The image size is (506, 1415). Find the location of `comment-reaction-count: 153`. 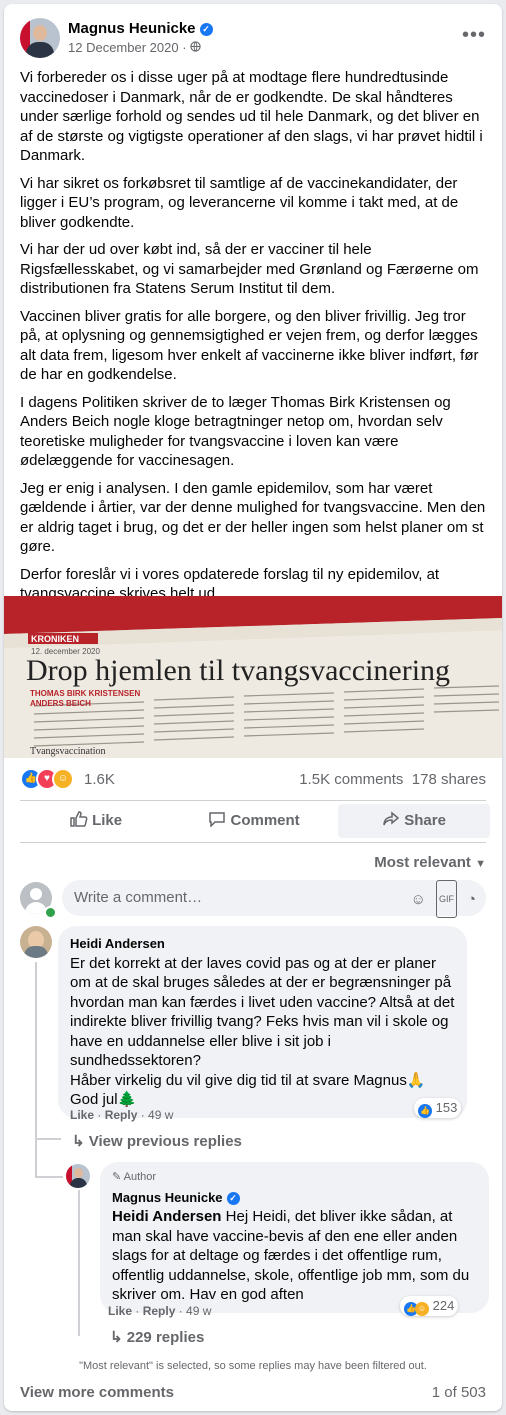

comment-reaction-count: 153 is located at coordinates (446, 1107).